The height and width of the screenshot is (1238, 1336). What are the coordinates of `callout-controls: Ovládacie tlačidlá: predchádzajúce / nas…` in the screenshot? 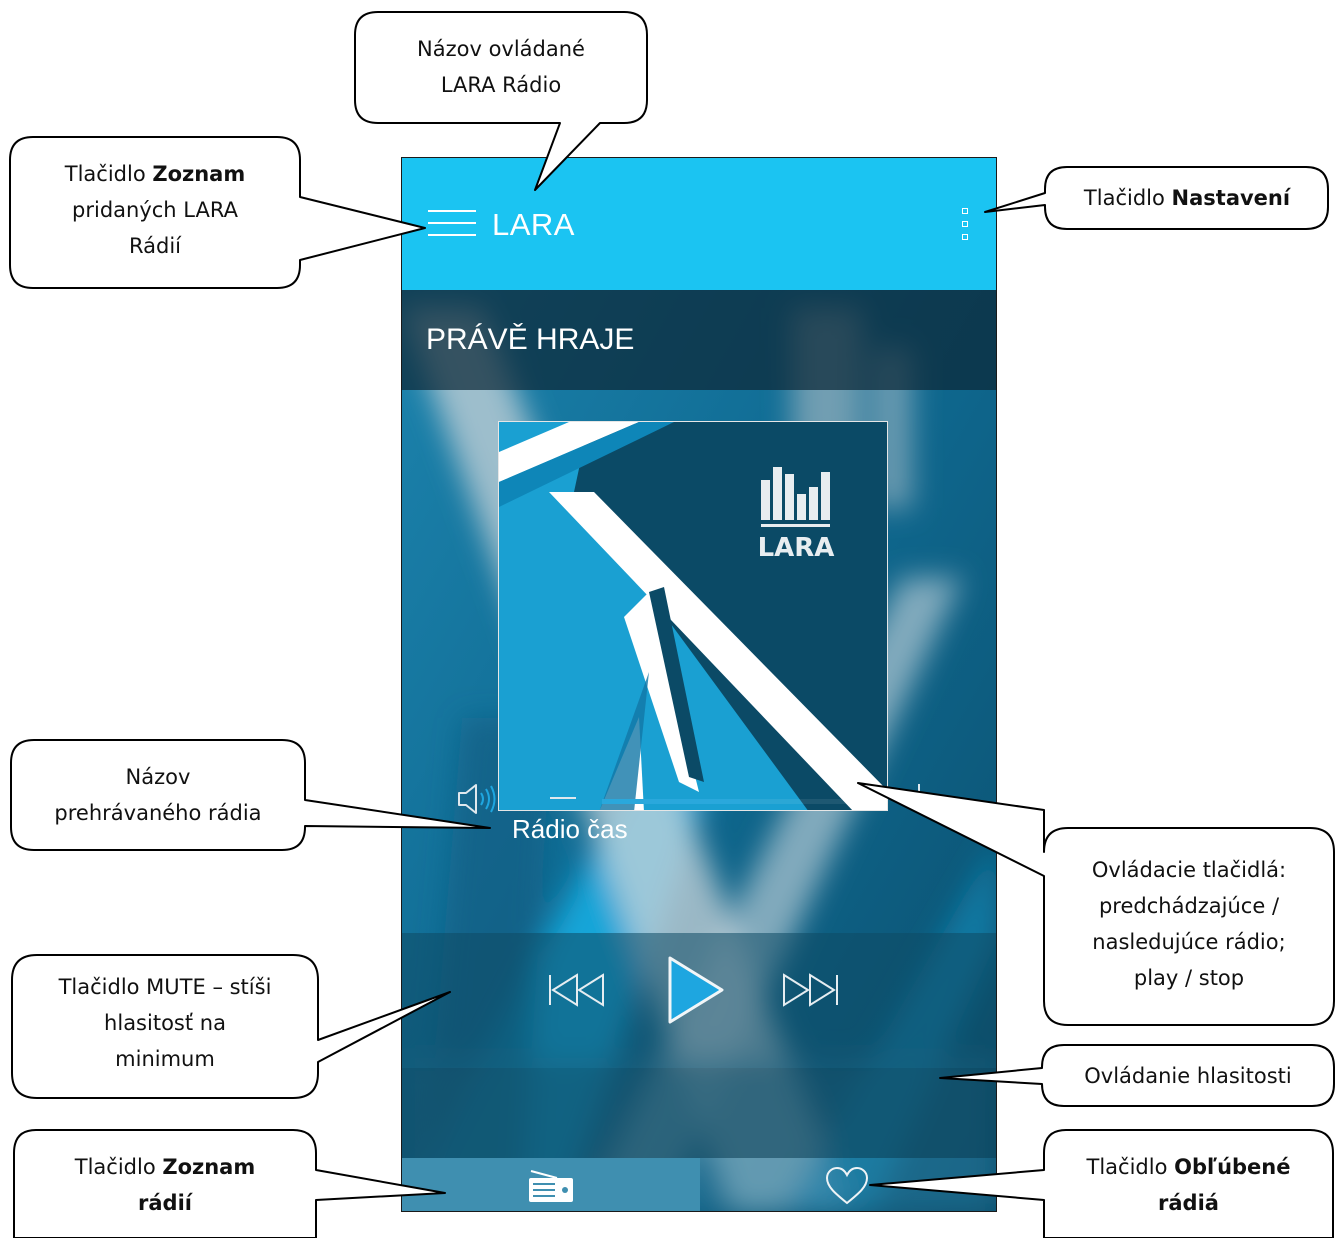 It's located at (1189, 924).